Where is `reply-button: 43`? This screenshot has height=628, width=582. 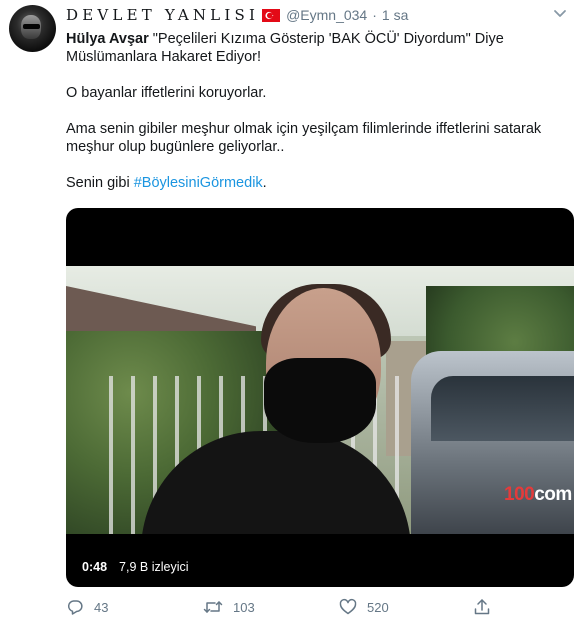 reply-button: 43 is located at coordinates (87, 607).